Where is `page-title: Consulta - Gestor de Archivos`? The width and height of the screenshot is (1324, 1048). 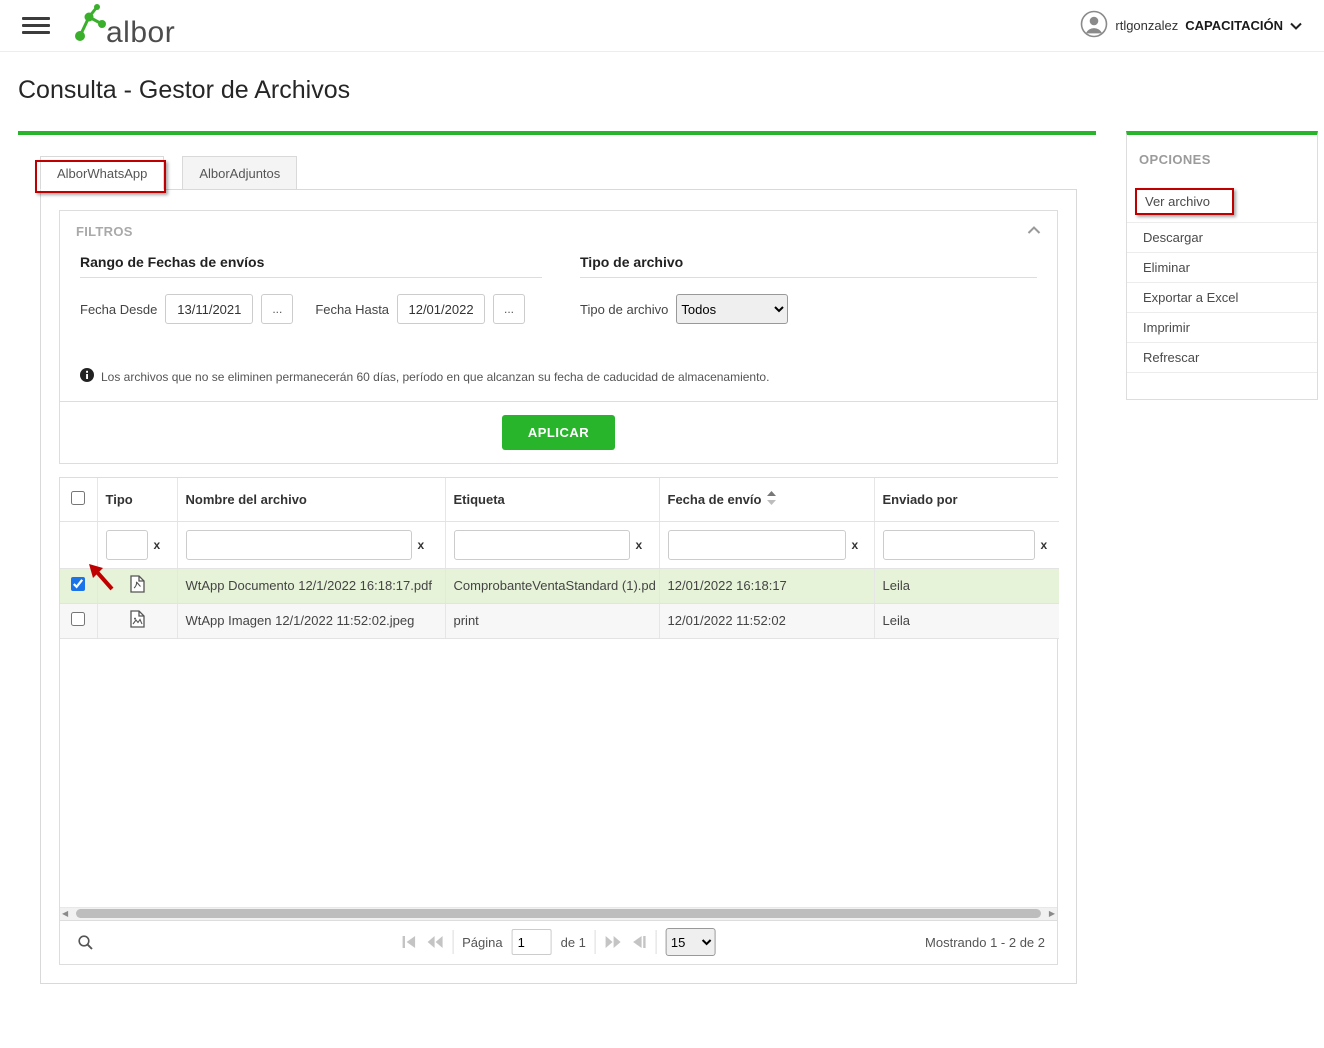
page-title: Consulta - Gestor de Archivos is located at coordinates (184, 90).